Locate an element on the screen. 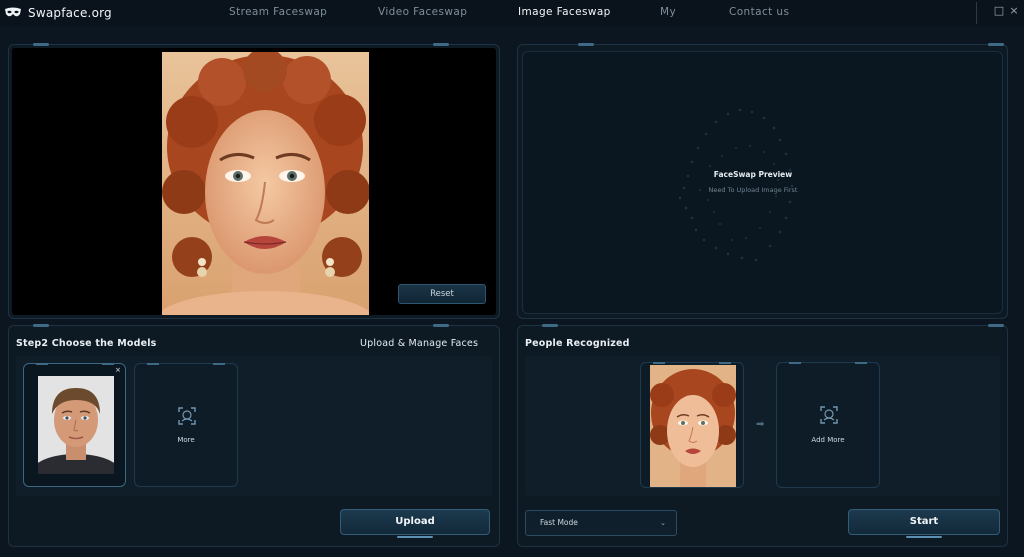 This screenshot has height=557, width=1024. upload-button: Upload is located at coordinates (415, 523).